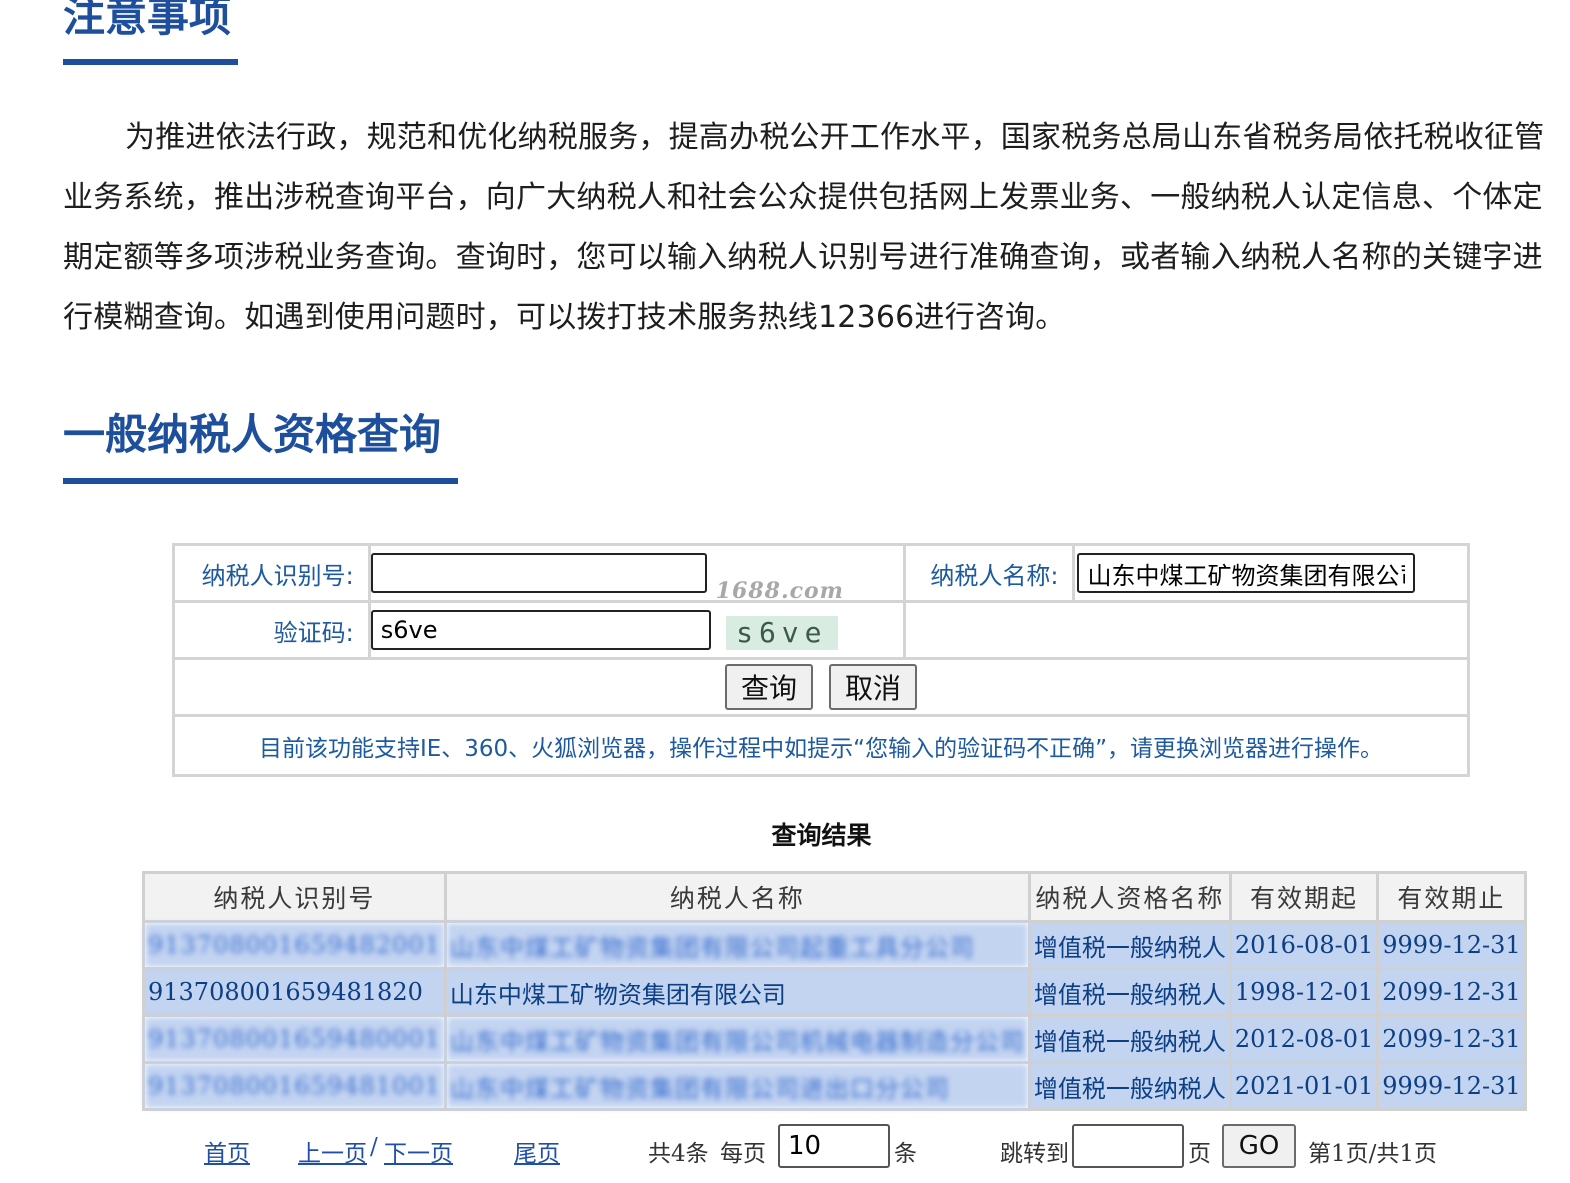 The image size is (1570, 1183). Describe the element at coordinates (905, 1154) in the screenshot. I see `per-page-unit: 条` at that location.